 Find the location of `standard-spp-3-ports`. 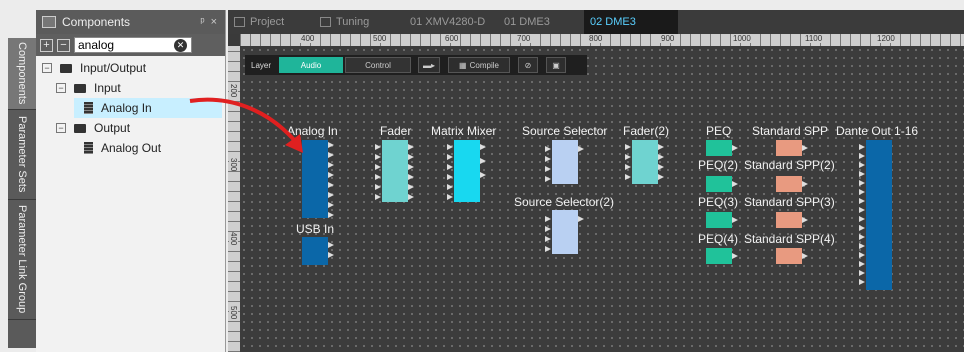

standard-spp-3-ports is located at coordinates (805, 220).